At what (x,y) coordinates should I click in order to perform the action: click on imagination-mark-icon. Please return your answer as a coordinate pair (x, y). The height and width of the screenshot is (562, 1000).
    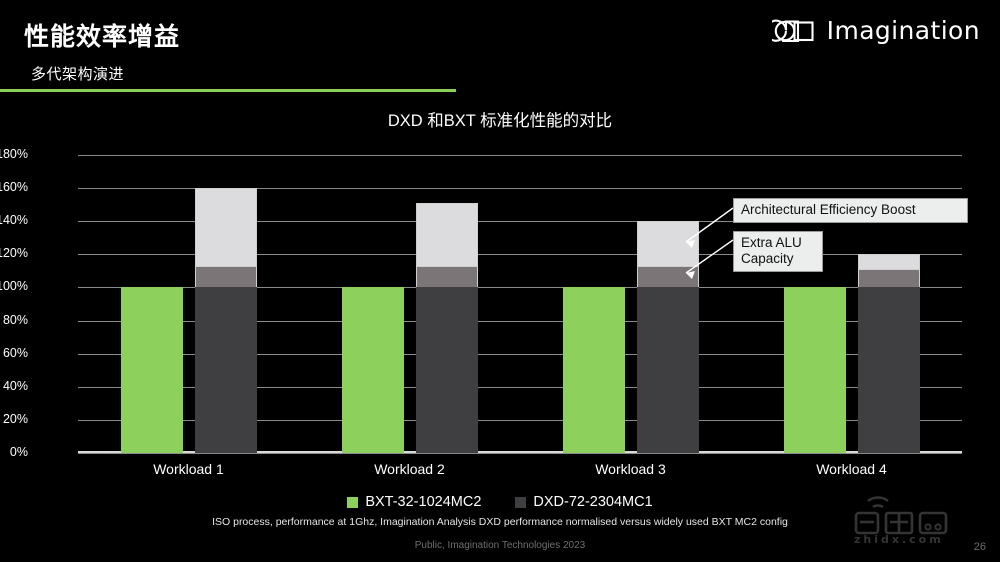
    Looking at the image, I should click on (791, 31).